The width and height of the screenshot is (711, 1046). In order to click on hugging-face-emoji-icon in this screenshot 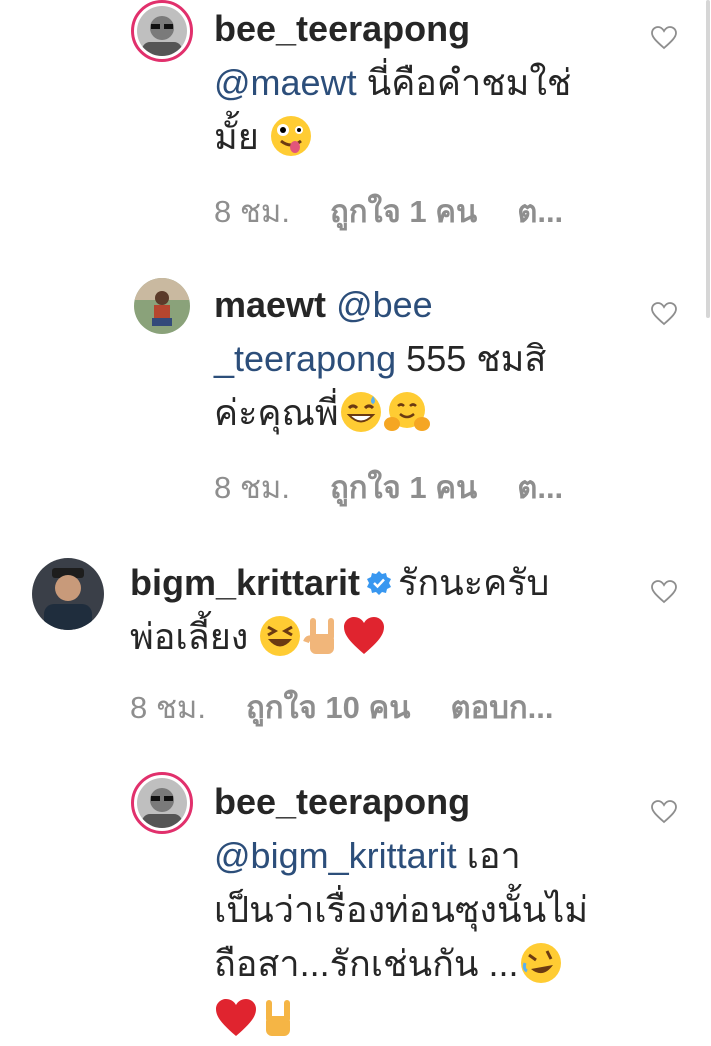, I will do `click(406, 412)`.